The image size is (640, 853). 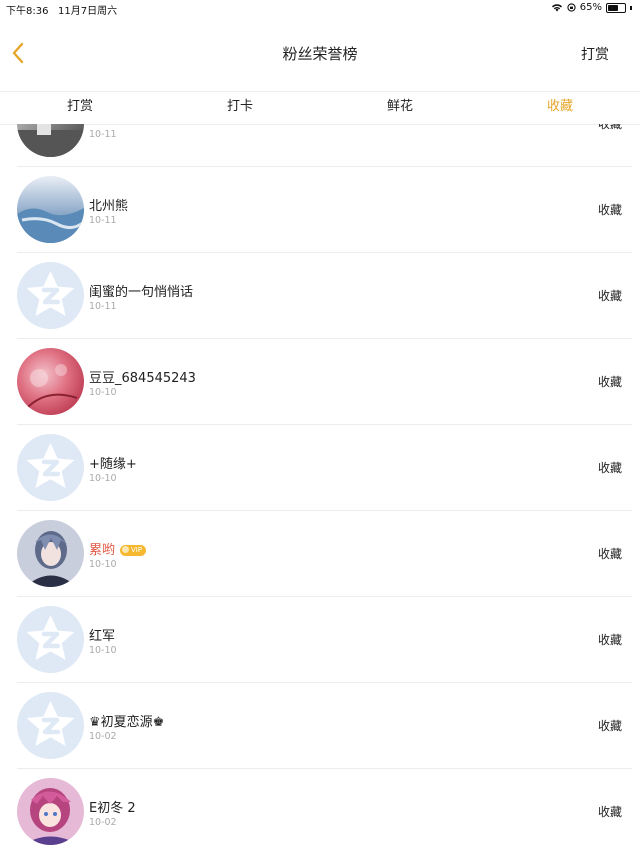 What do you see at coordinates (324, 468) in the screenshot?
I see `list-item: +随缘+ 10-10 收藏` at bounding box center [324, 468].